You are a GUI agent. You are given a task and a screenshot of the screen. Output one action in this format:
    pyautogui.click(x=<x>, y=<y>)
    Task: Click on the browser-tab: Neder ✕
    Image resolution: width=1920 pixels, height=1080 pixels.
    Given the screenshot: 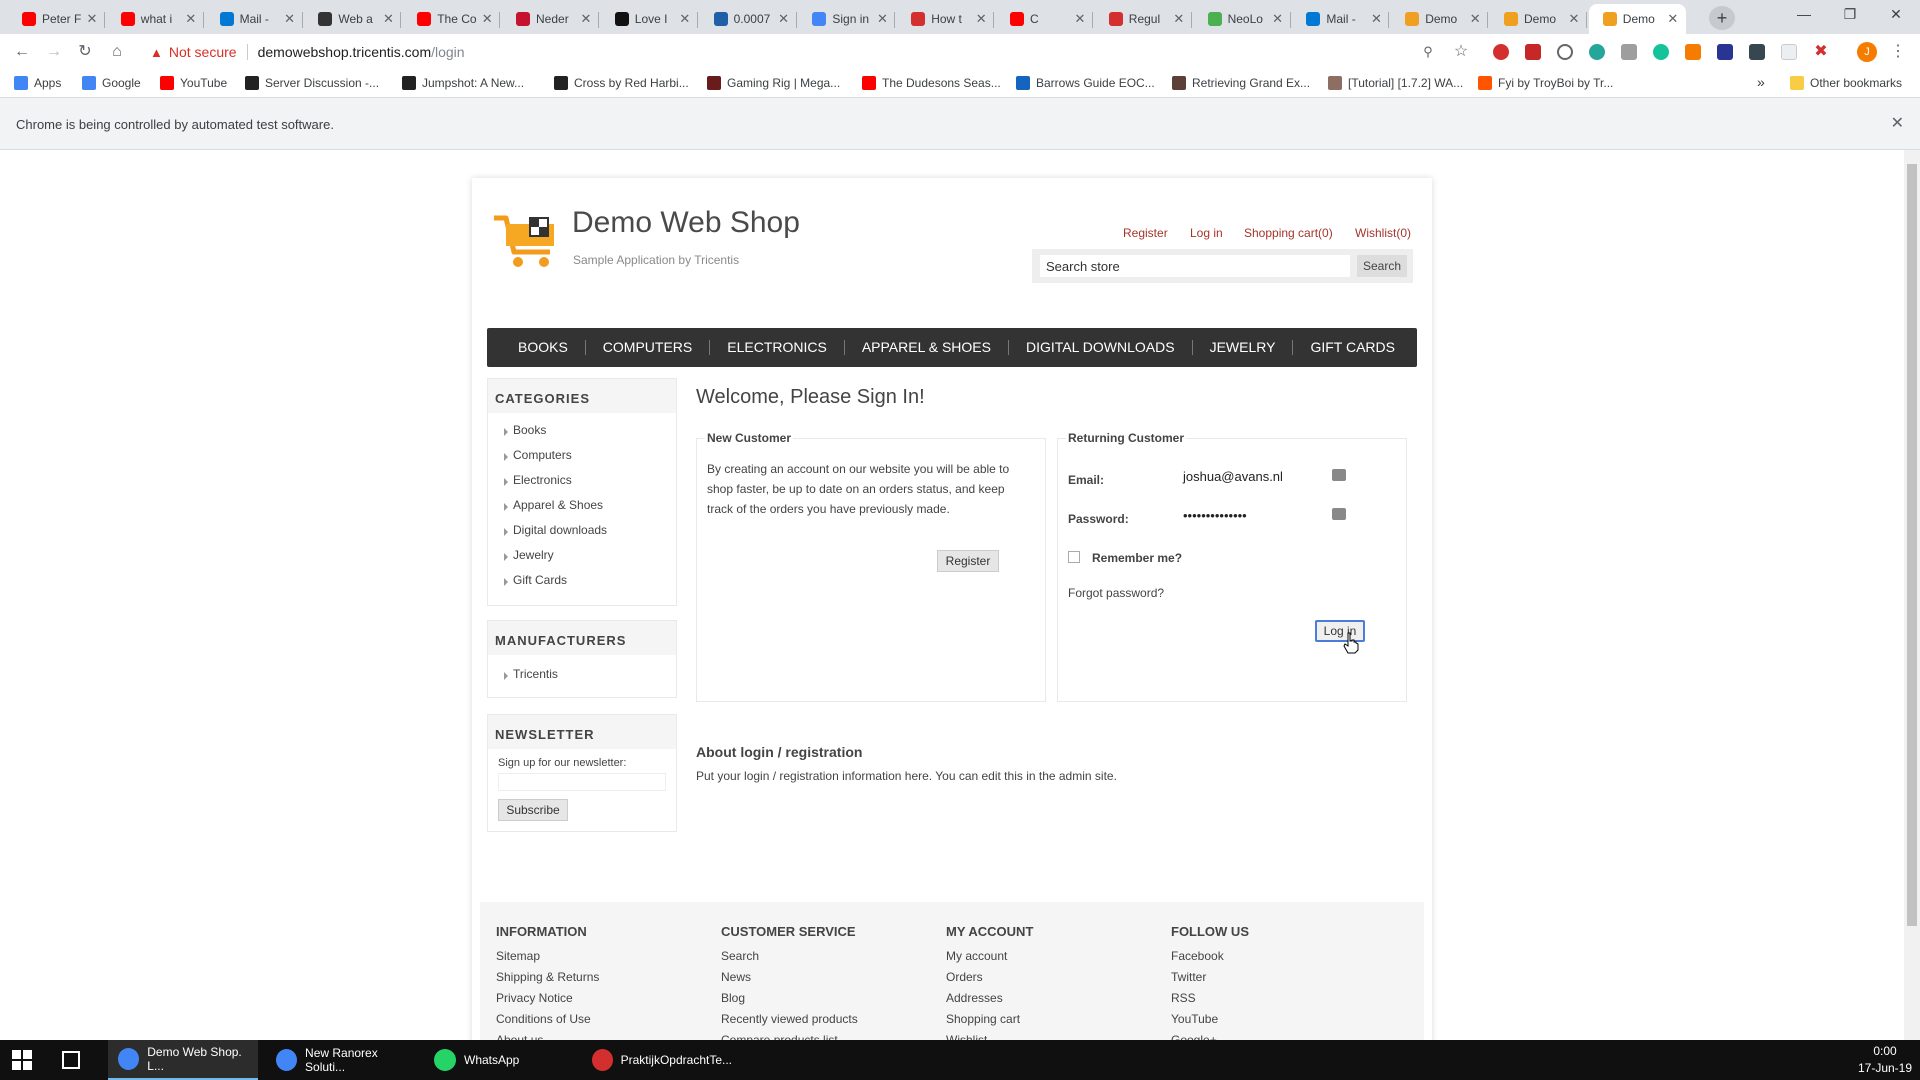 What is the action you would take?
    pyautogui.click(x=550, y=19)
    